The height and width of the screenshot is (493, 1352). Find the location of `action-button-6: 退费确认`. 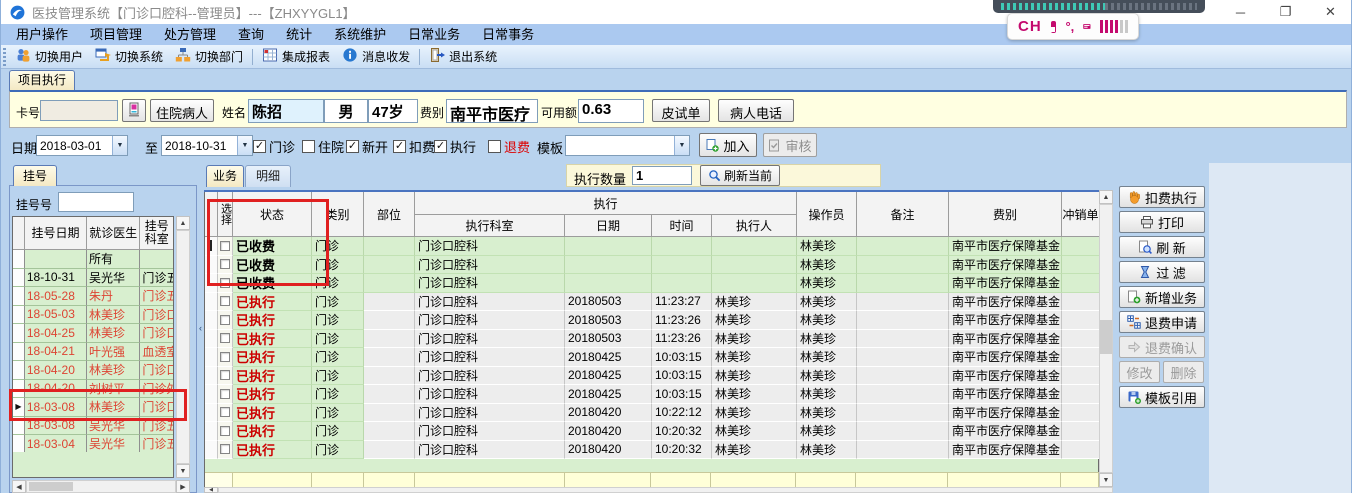

action-button-6: 退费确认 is located at coordinates (1162, 347).